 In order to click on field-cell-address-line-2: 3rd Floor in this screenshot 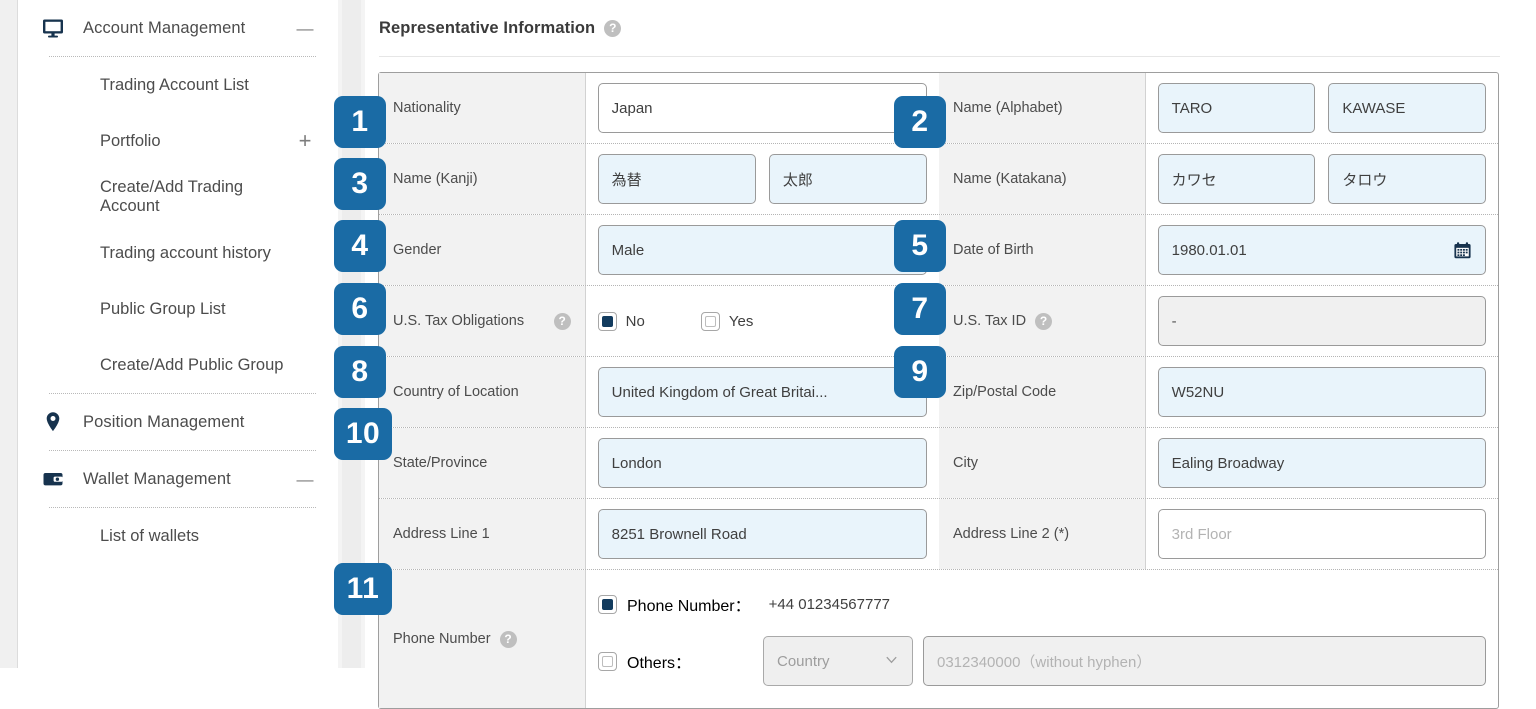, I will do `click(1322, 534)`.